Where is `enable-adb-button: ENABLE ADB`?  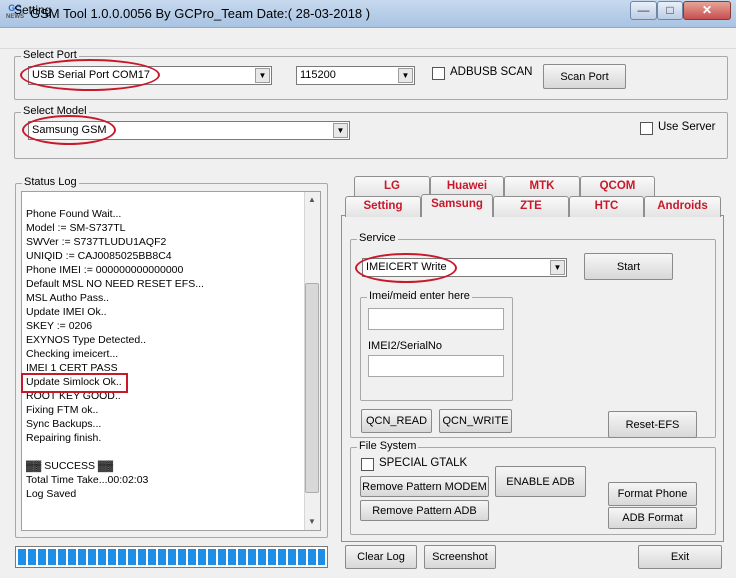 enable-adb-button: ENABLE ADB is located at coordinates (540, 481).